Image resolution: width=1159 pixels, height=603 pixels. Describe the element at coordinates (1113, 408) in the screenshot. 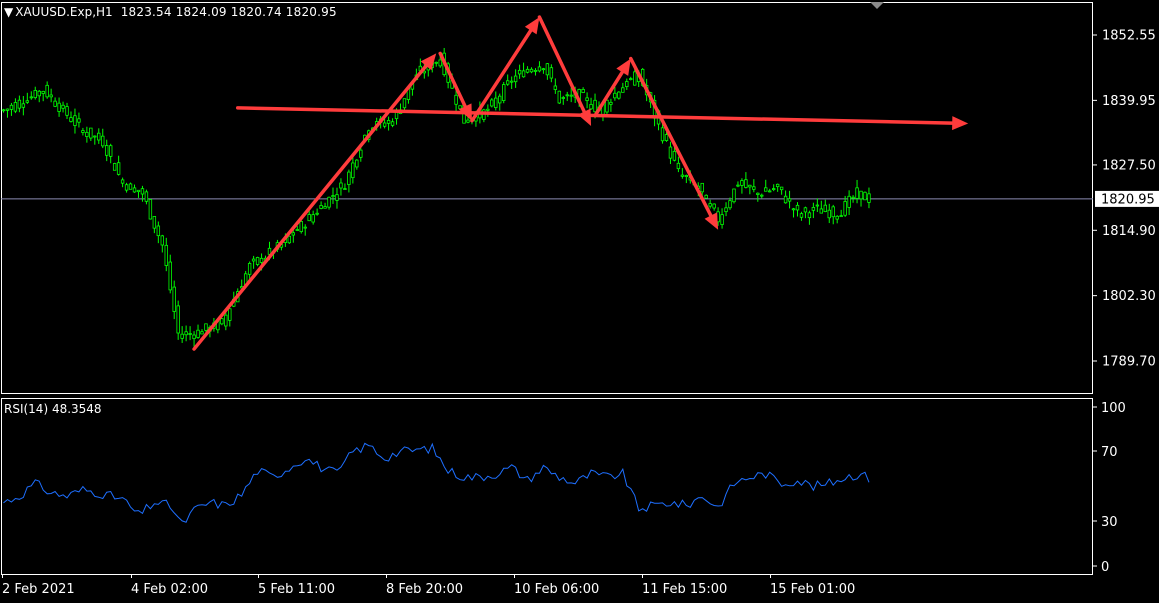

I see `rsi-tick-label: 100` at that location.